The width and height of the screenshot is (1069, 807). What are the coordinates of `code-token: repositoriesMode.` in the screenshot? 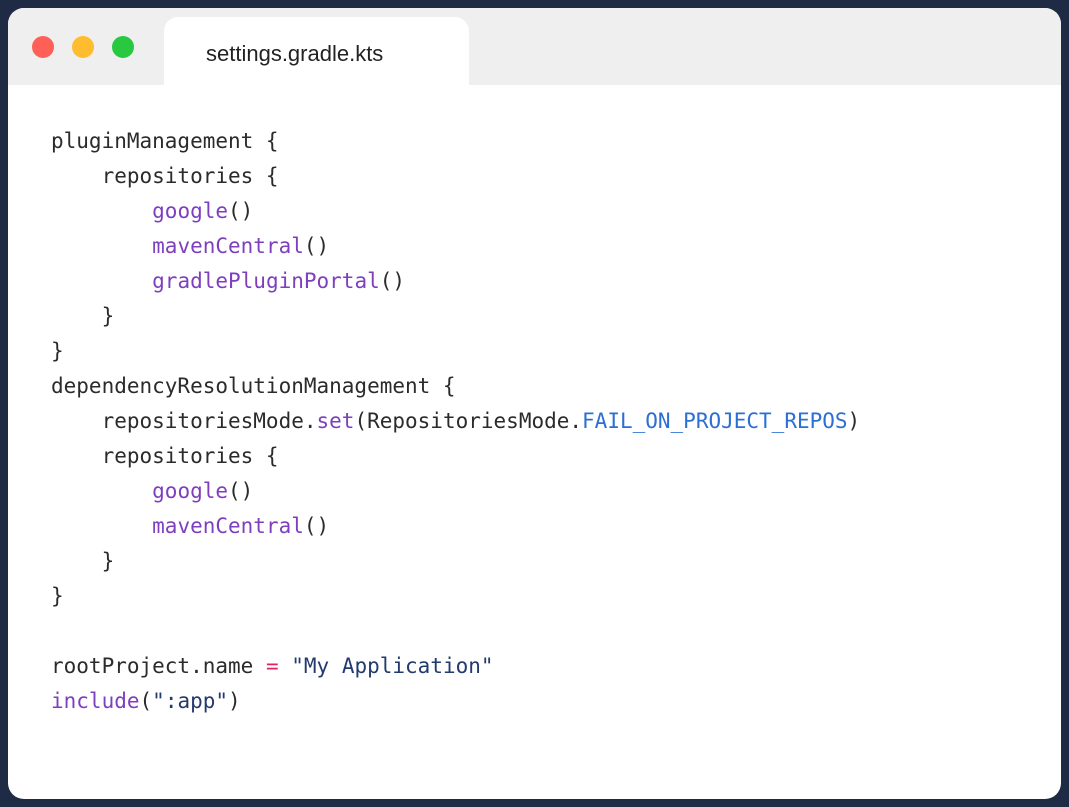 It's located at (184, 421).